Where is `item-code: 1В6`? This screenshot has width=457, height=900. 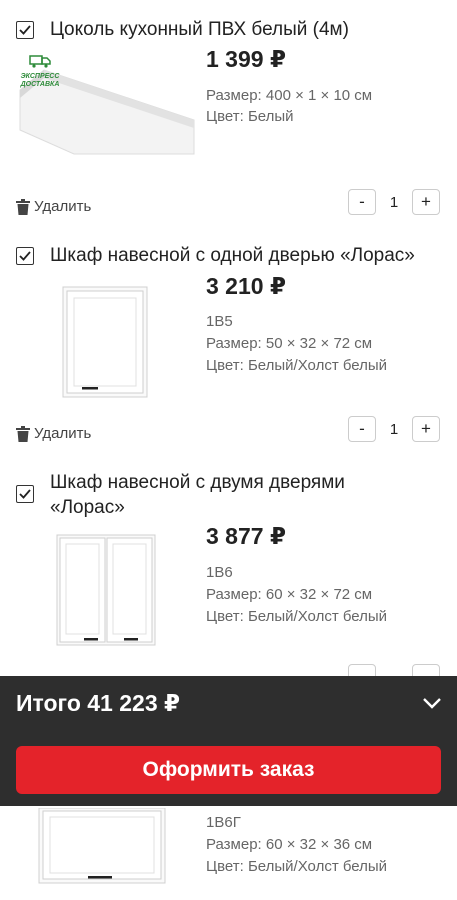 item-code: 1В6 is located at coordinates (219, 572).